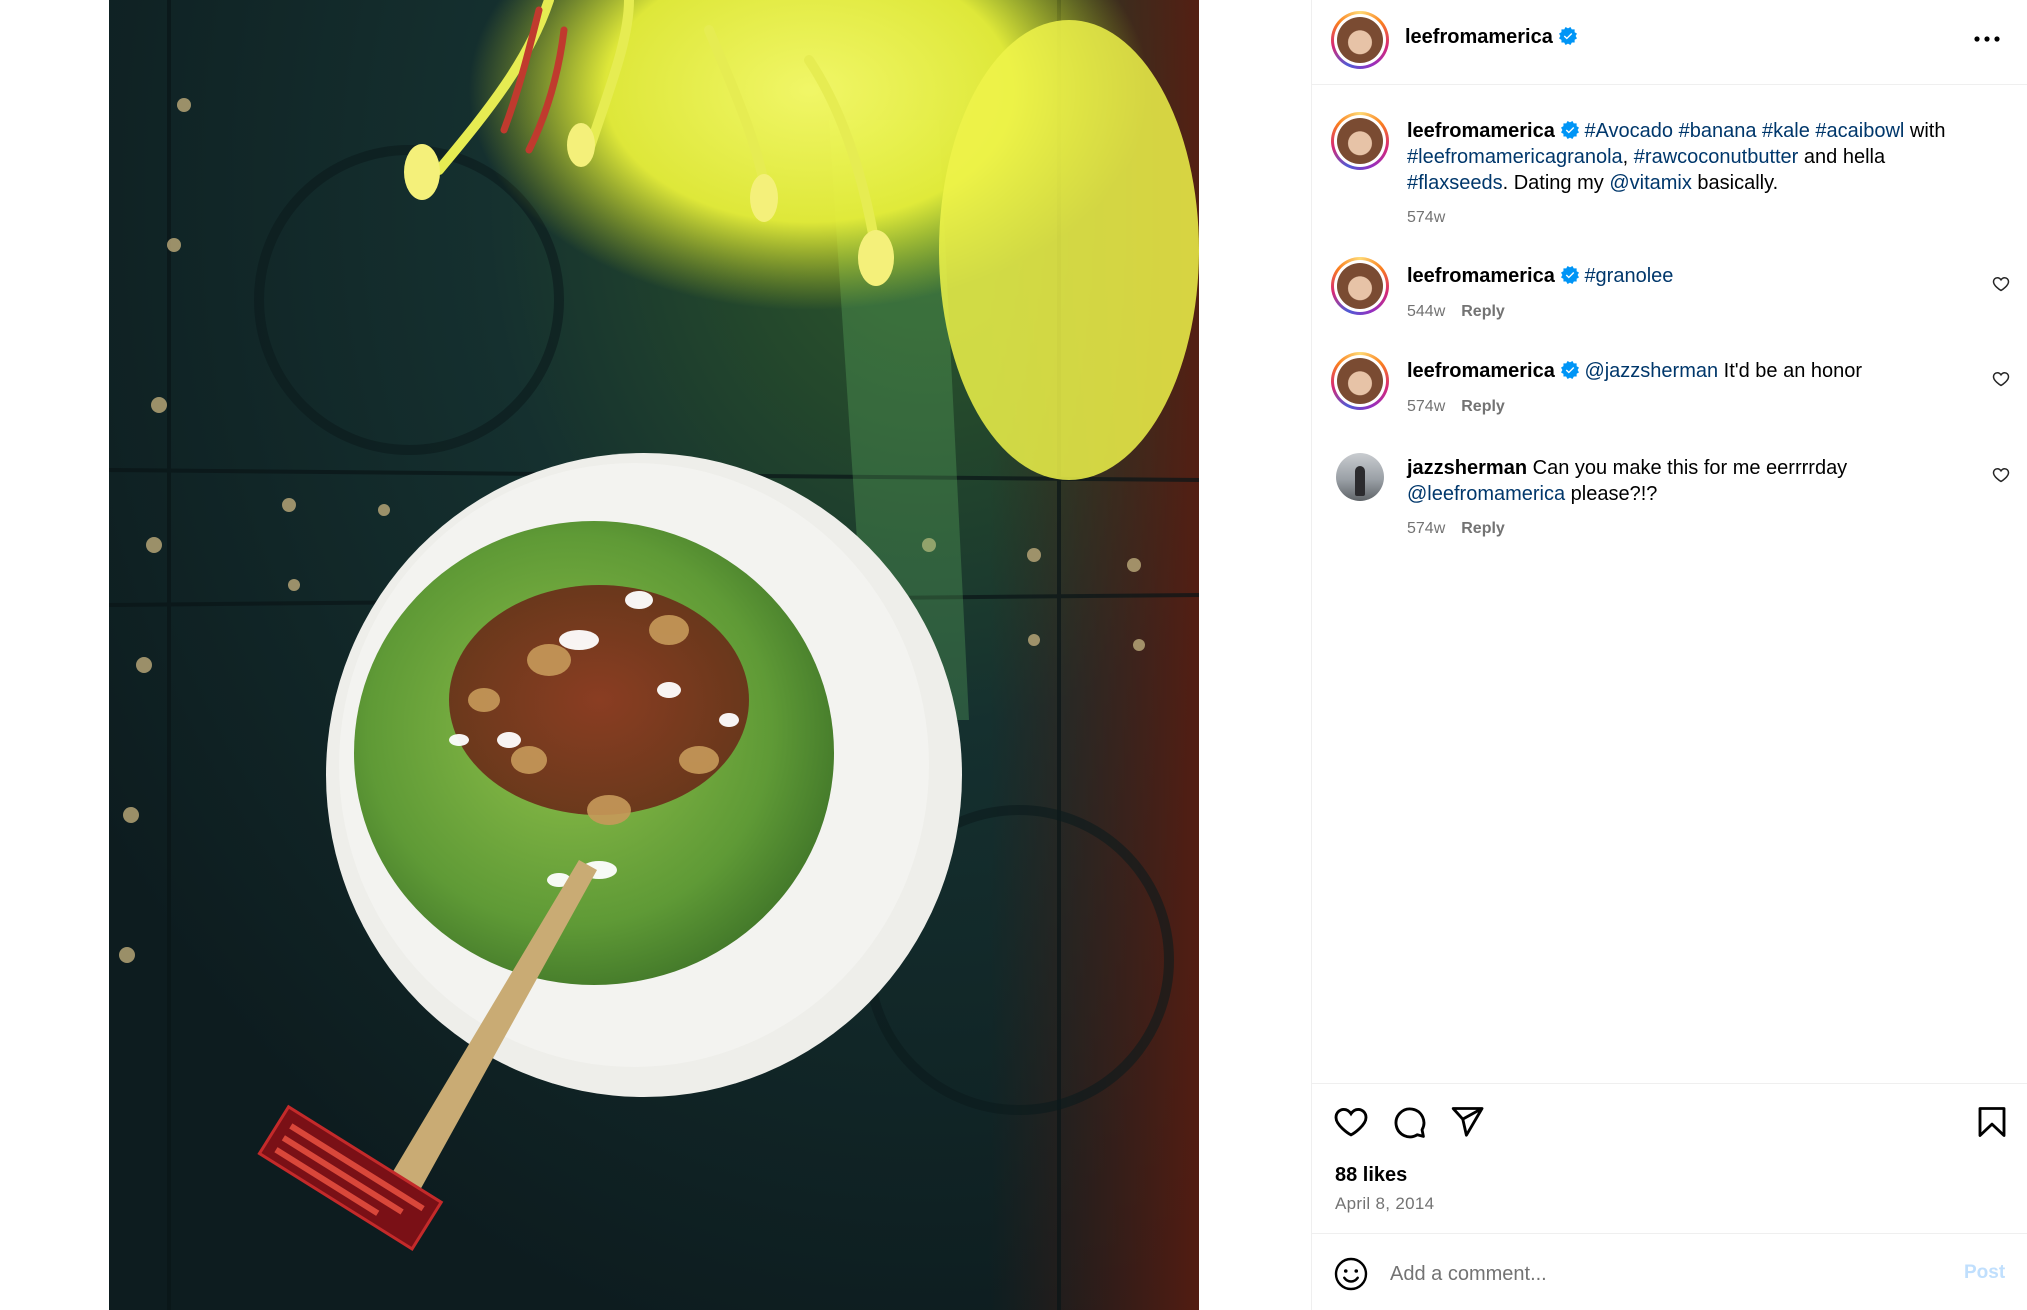 The width and height of the screenshot is (2027, 1310). Describe the element at coordinates (1842, 157) in the screenshot. I see `comment-text-fragment: and hella` at that location.